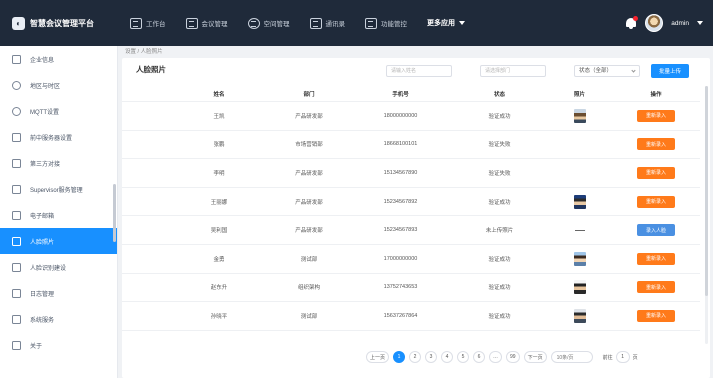 The height and width of the screenshot is (378, 713). I want to click on sidebar-item-mqtt: MQTT设置, so click(58, 111).